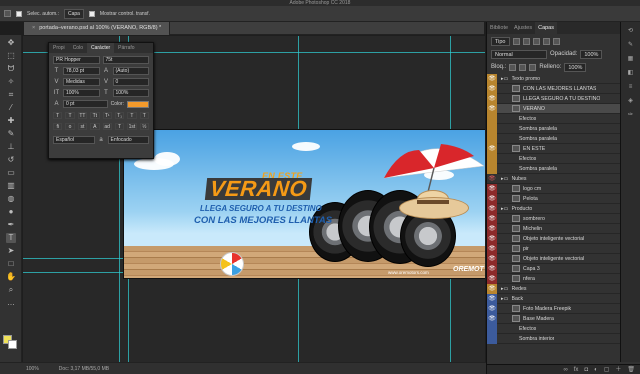 The height and width of the screenshot is (374, 640). Describe the element at coordinates (11, 225) in the screenshot. I see `pen-tool-icon: ✒` at that location.